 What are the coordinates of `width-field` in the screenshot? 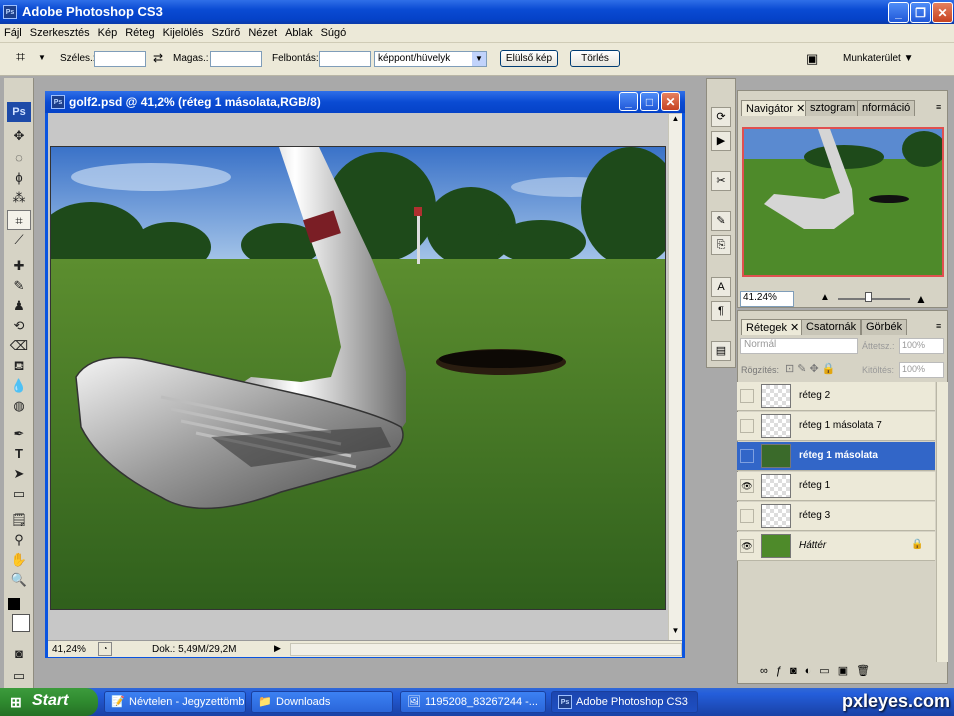 It's located at (120, 59).